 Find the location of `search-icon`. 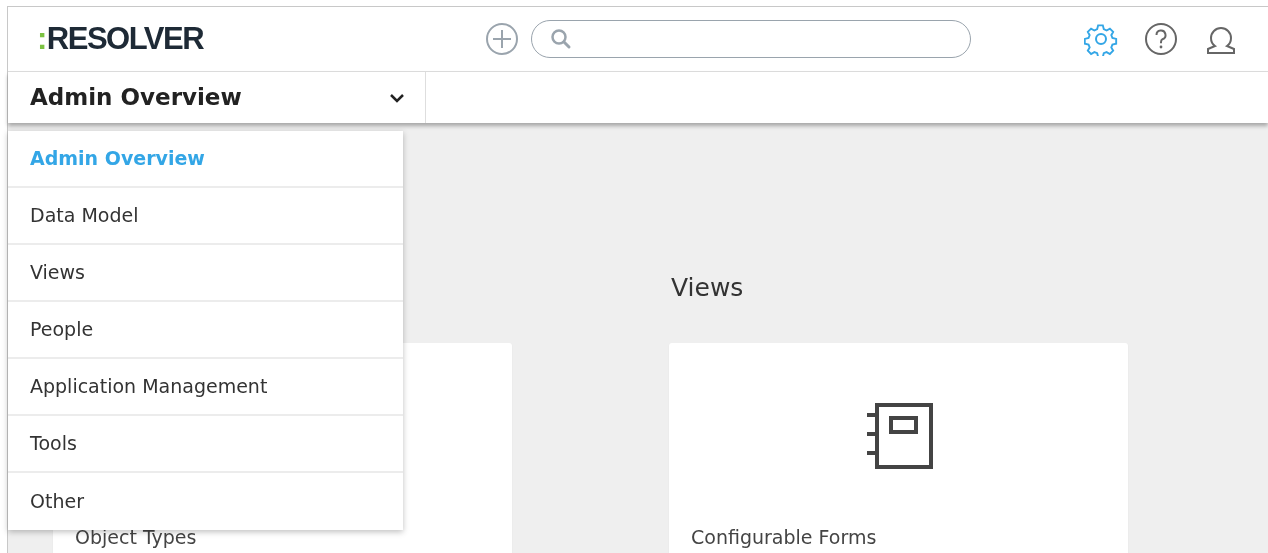

search-icon is located at coordinates (561, 39).